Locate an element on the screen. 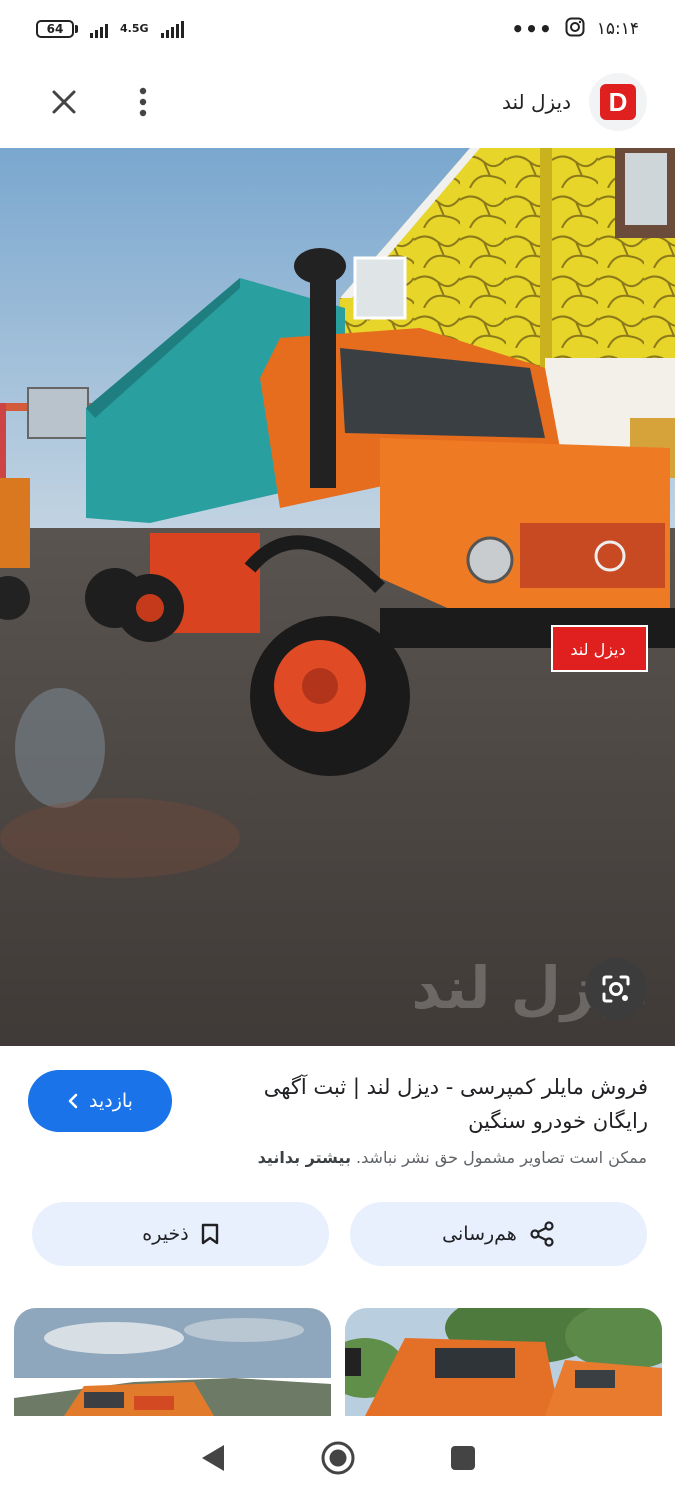  recents-button is located at coordinates (463, 1458).